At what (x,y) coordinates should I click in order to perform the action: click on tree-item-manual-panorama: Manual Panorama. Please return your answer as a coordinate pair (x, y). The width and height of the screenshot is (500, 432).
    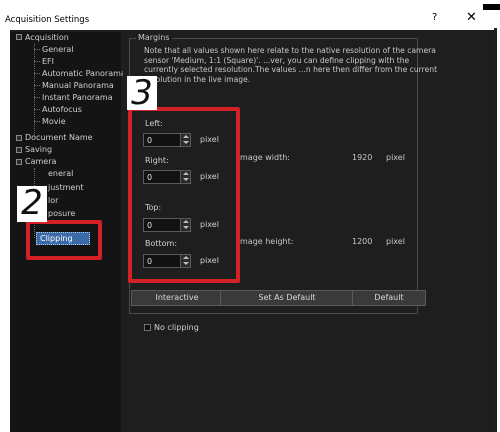
    Looking at the image, I should click on (78, 85).